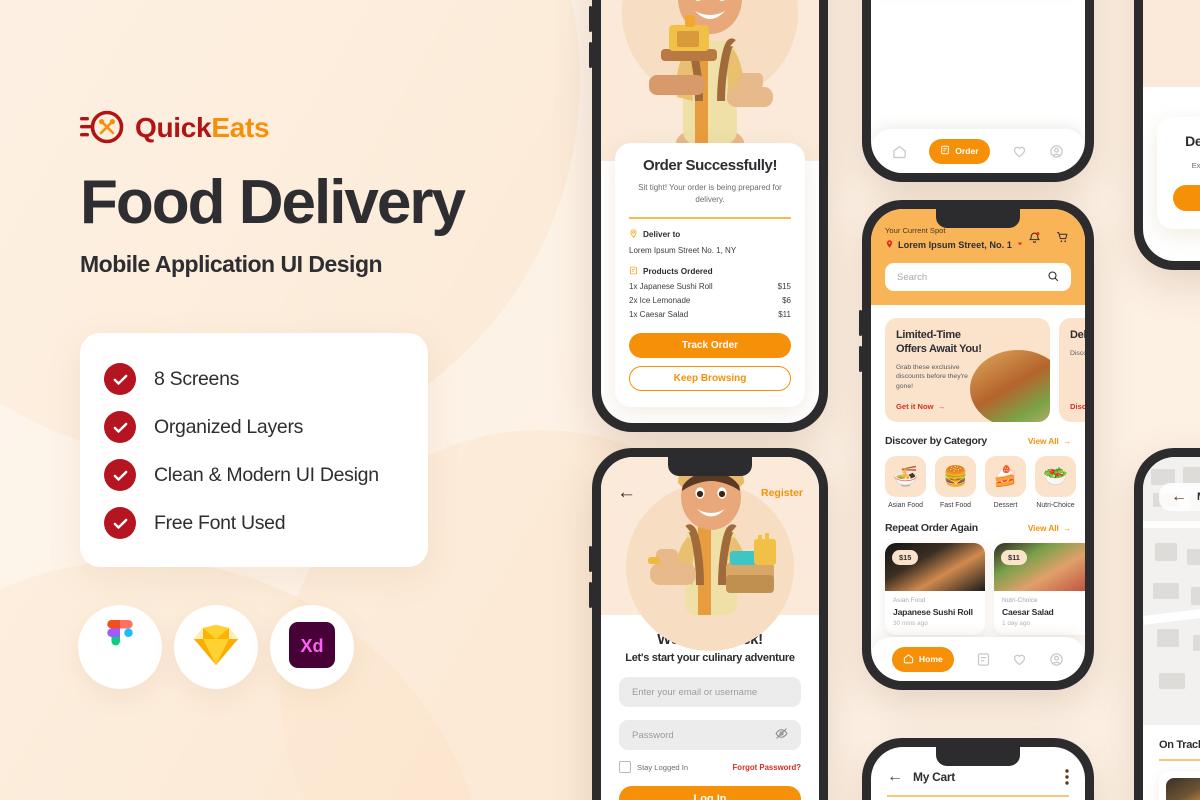  What do you see at coordinates (1055, 476) in the screenshot?
I see `category-image: 🥗` at bounding box center [1055, 476].